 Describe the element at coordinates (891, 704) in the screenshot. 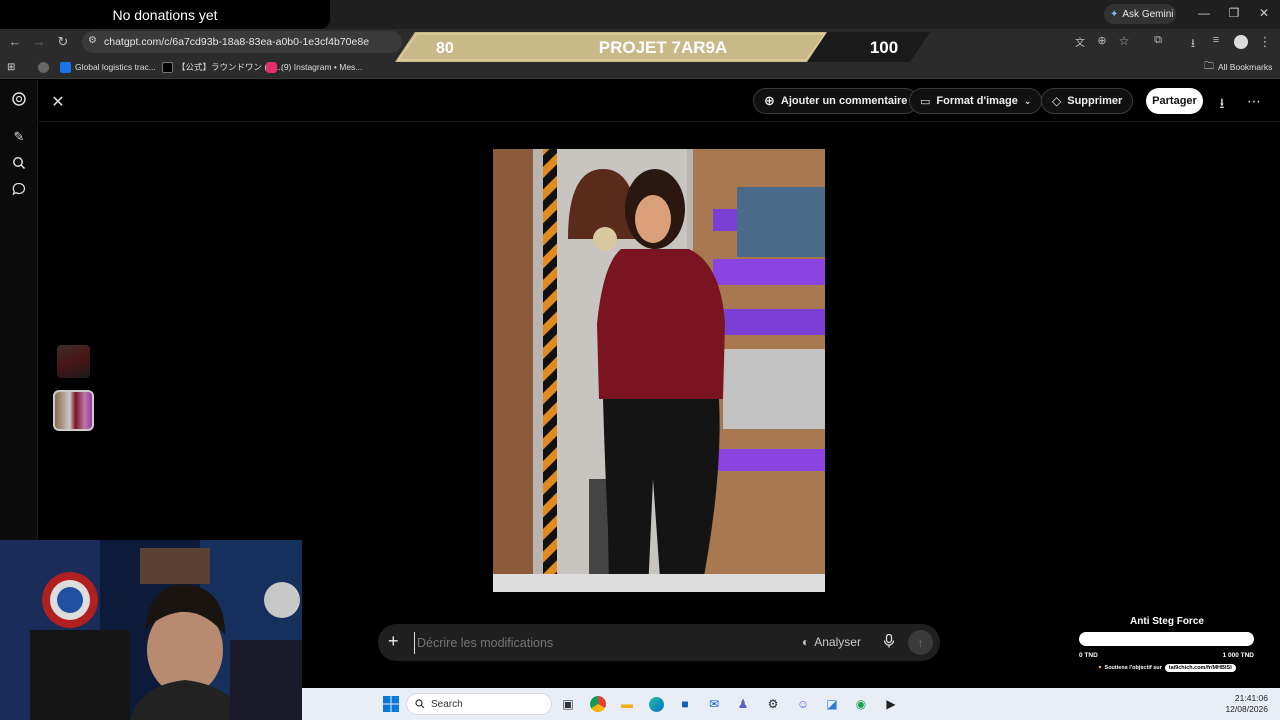

I see `media-player-icon: ▶` at that location.